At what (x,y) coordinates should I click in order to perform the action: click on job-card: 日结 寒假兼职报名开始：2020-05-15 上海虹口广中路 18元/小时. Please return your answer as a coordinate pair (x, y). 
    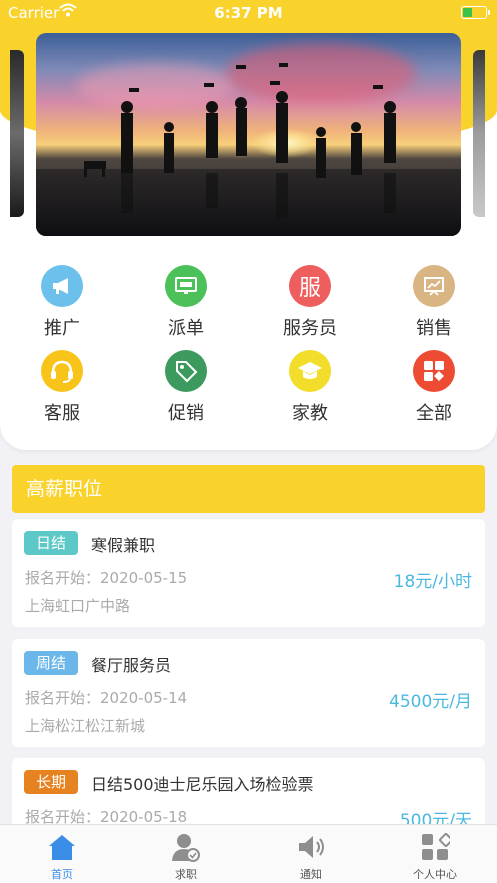
    Looking at the image, I should click on (248, 573).